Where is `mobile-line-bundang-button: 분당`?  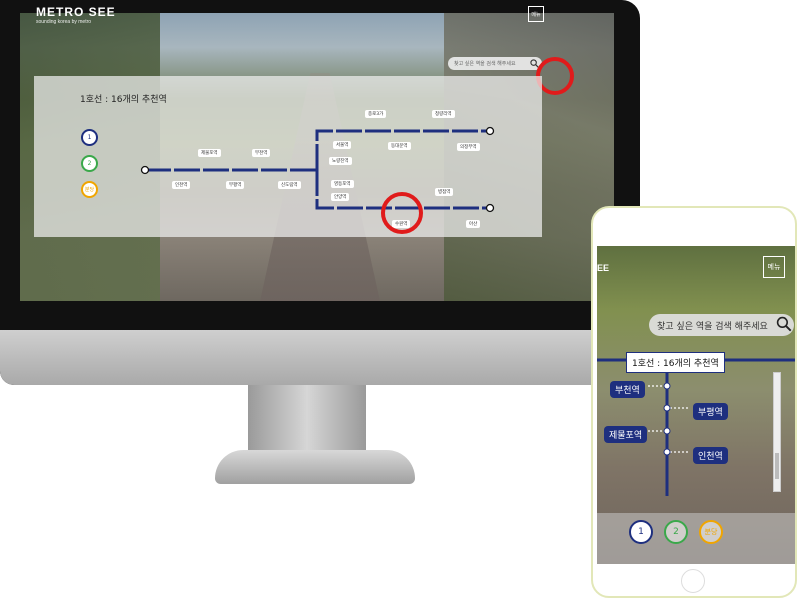
mobile-line-bundang-button: 분당 is located at coordinates (711, 532).